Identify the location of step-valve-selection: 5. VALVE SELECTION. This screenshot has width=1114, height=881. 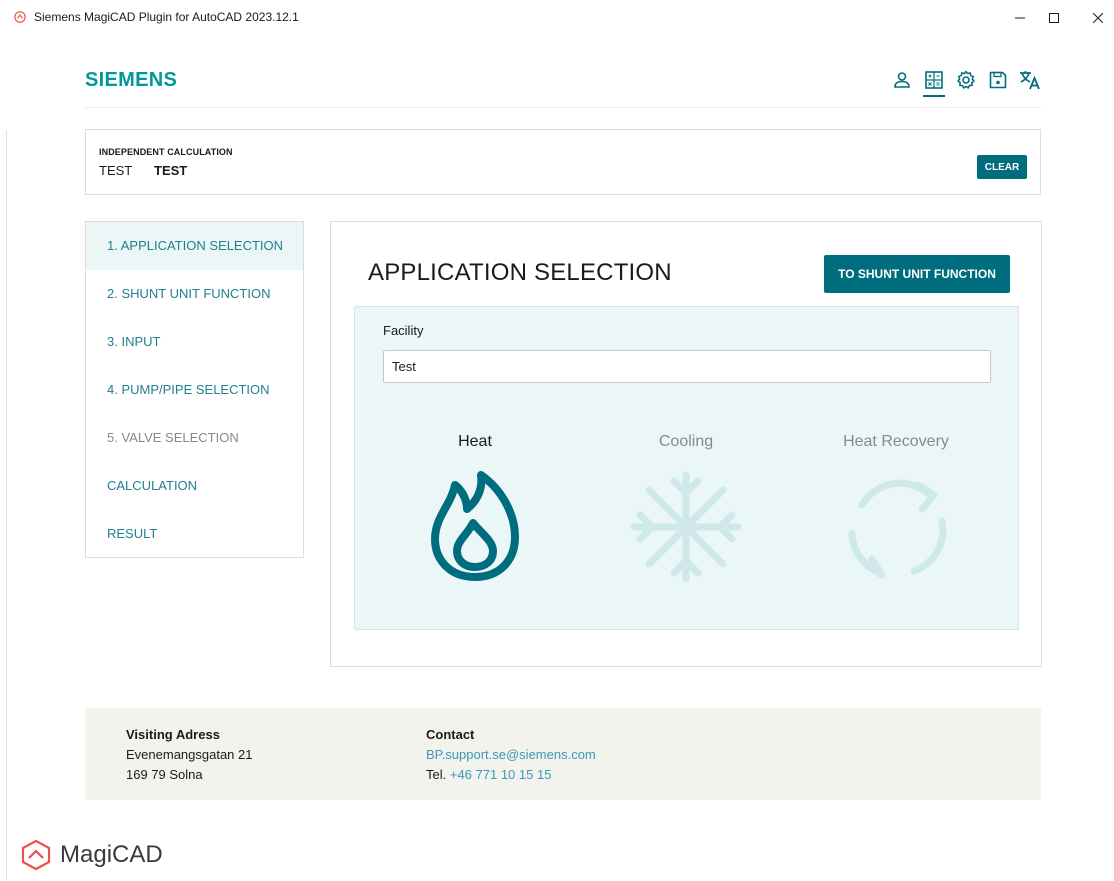
(173, 437).